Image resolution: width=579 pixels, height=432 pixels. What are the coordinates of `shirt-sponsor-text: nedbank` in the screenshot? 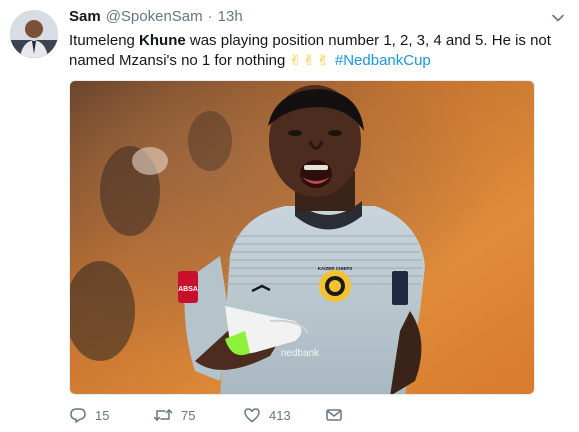 It's located at (300, 353).